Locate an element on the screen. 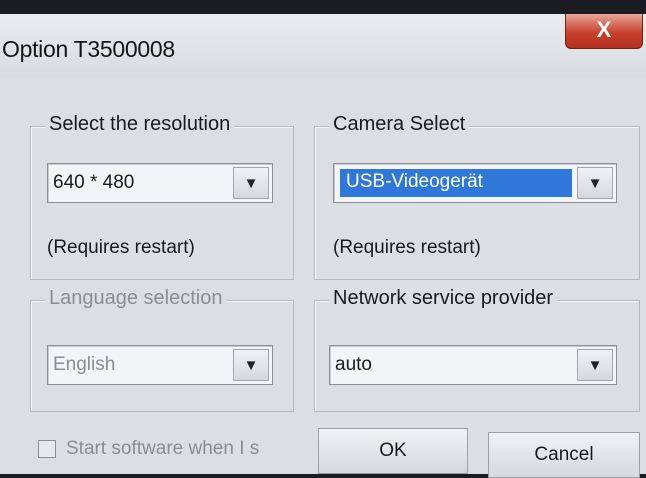  resolution-legend: Select the resolution is located at coordinates (140, 124).